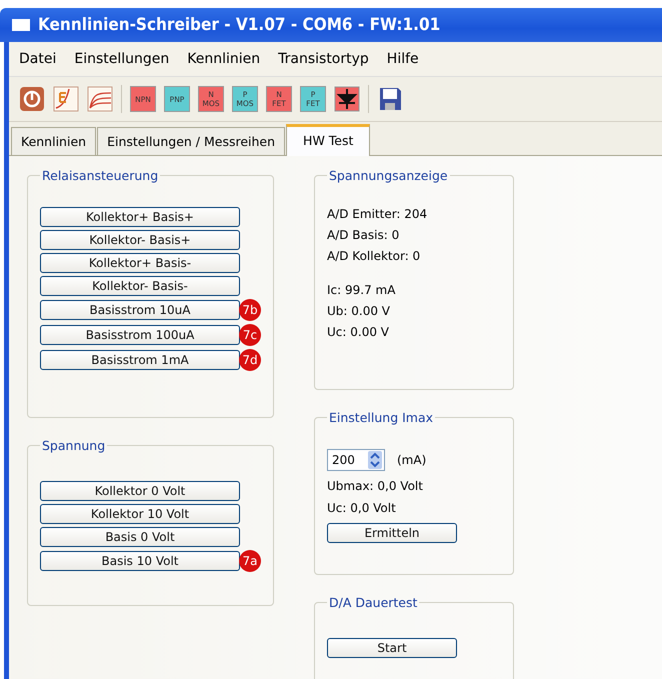 The image size is (662, 679). Describe the element at coordinates (363, 235) in the screenshot. I see `reading-label: A/D Basis: 0` at that location.